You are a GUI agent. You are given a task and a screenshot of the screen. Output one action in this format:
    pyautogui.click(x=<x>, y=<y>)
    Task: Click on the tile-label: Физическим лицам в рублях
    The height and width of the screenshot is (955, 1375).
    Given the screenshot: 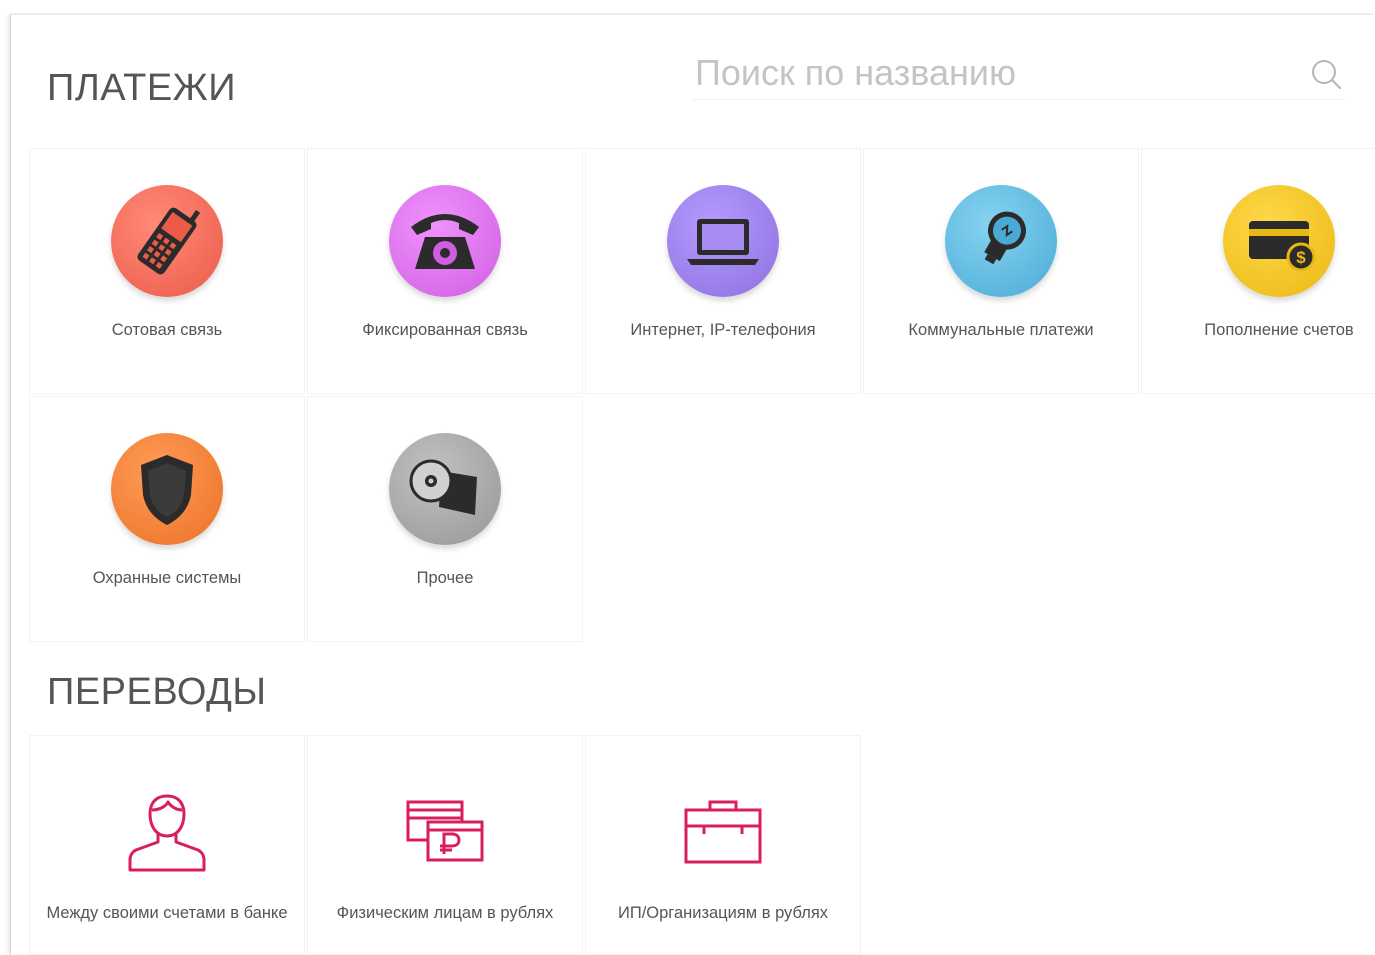 What is the action you would take?
    pyautogui.click(x=445, y=913)
    